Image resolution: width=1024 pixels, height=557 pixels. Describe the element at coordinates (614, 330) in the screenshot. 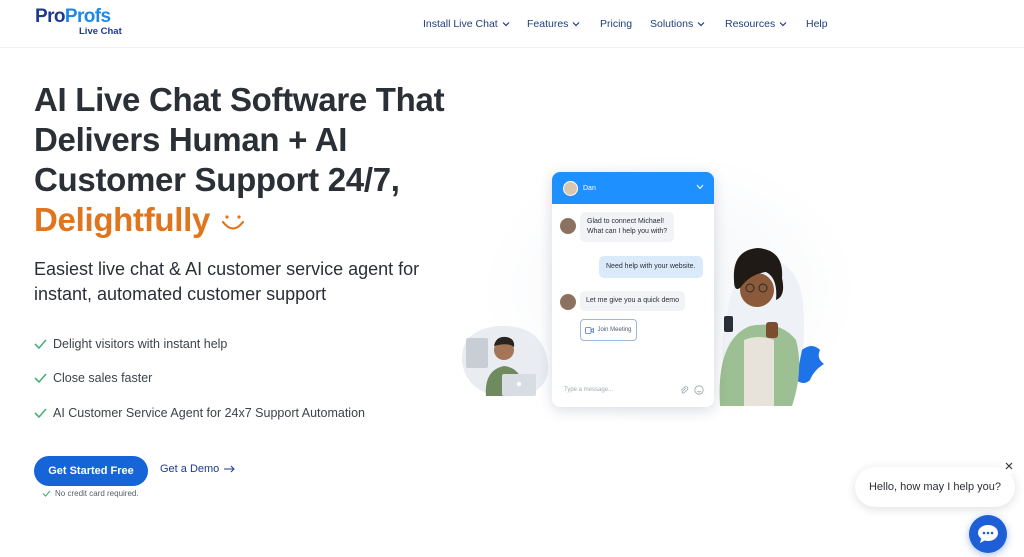

I see `join-meeting-label: Join Meeting` at that location.